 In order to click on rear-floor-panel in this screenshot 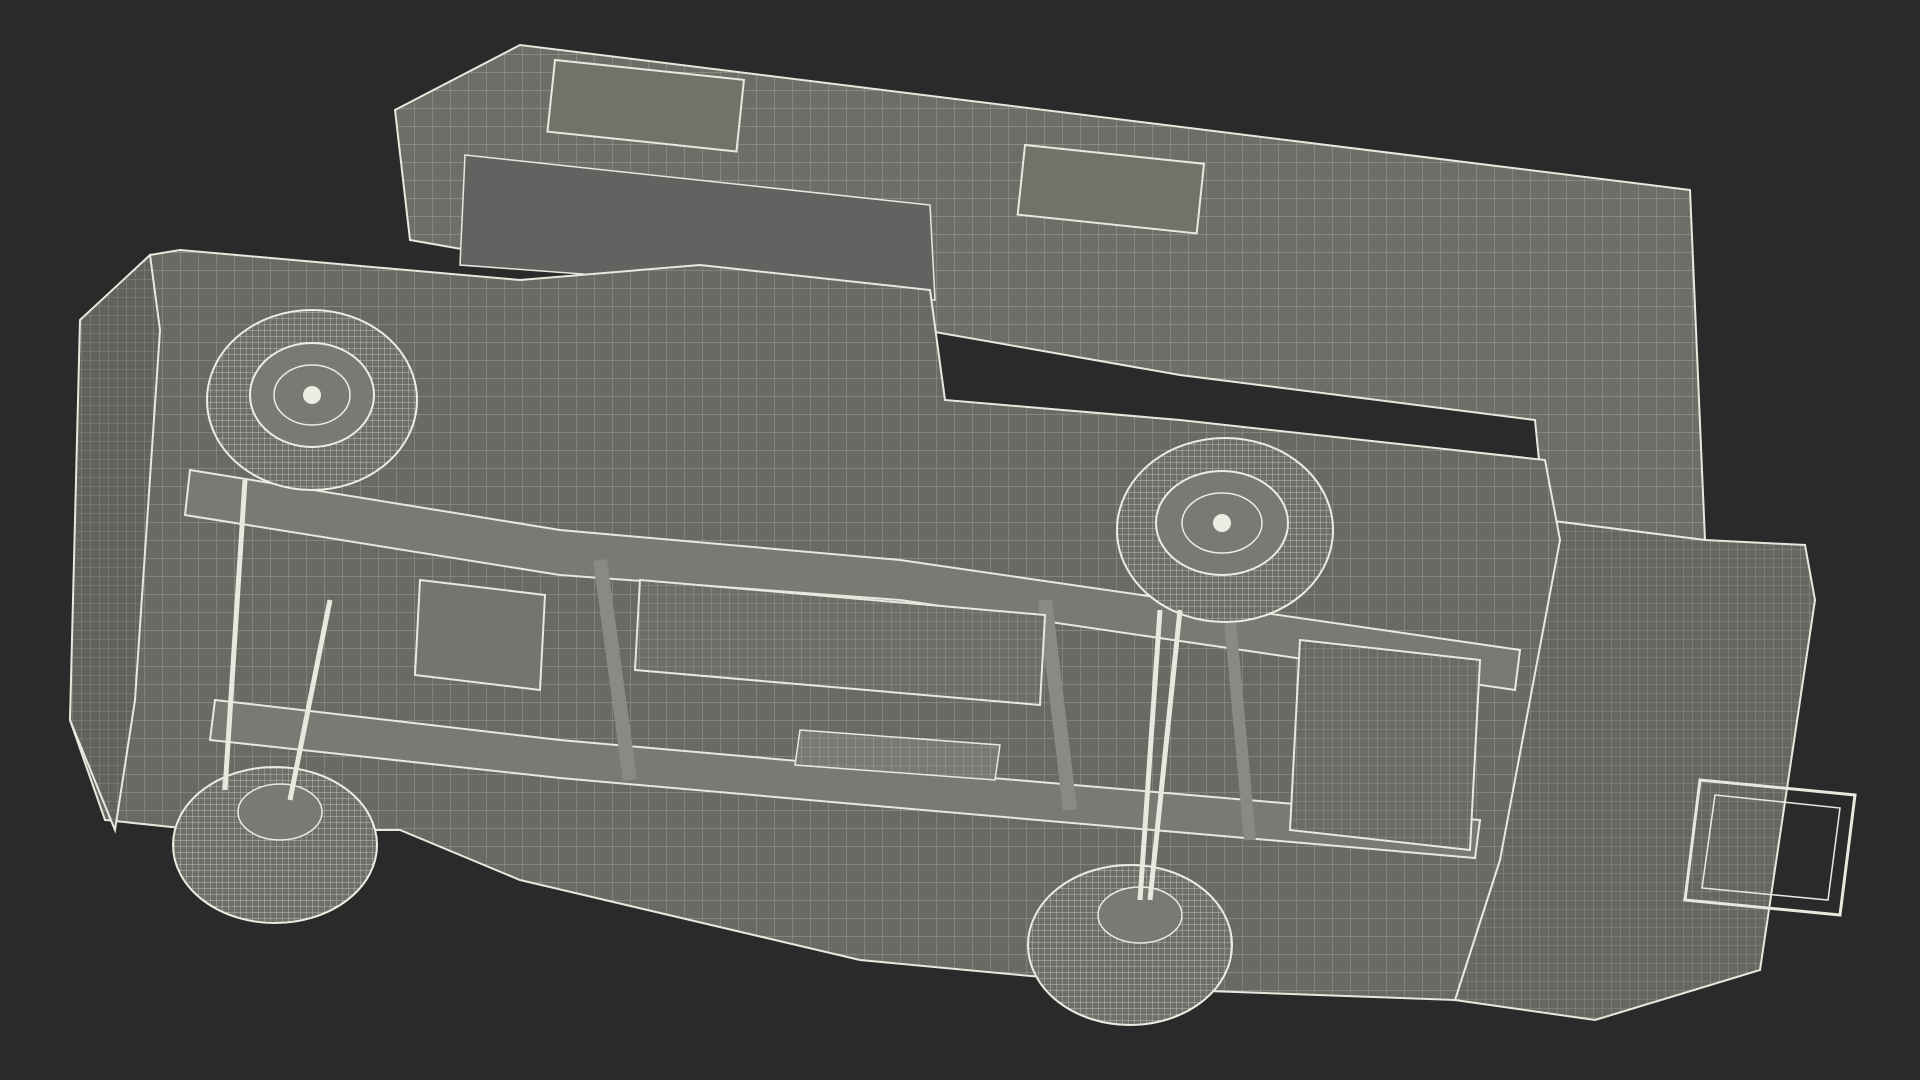, I will do `click(1385, 745)`.